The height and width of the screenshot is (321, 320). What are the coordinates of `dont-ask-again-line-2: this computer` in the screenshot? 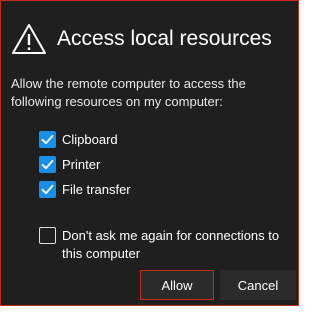 It's located at (101, 253).